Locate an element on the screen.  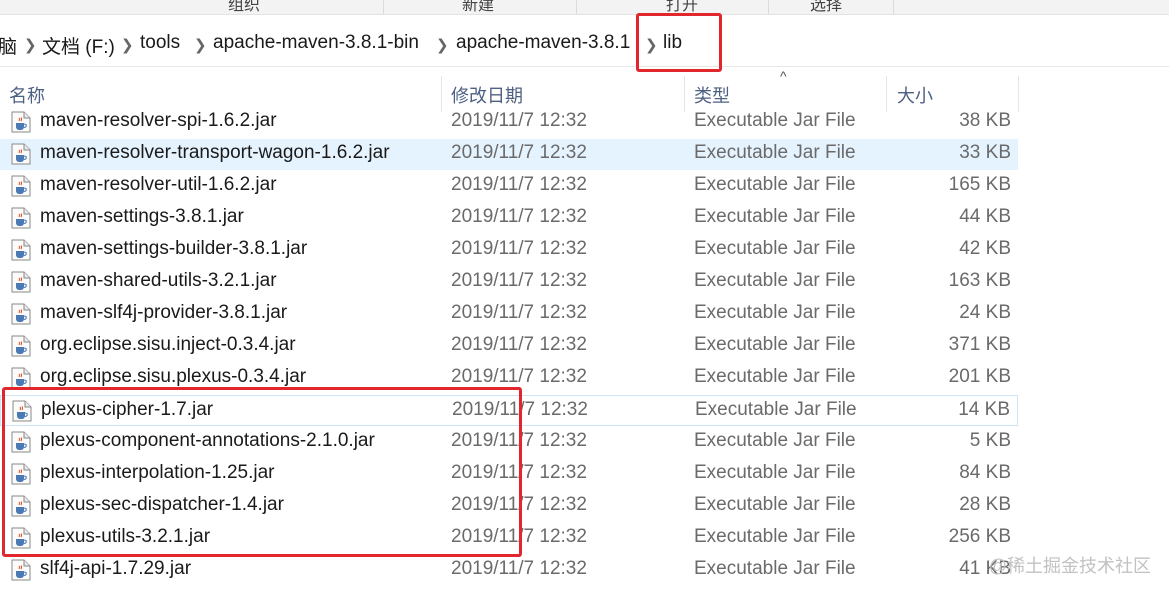
file-size: 28 KB is located at coordinates (985, 504).